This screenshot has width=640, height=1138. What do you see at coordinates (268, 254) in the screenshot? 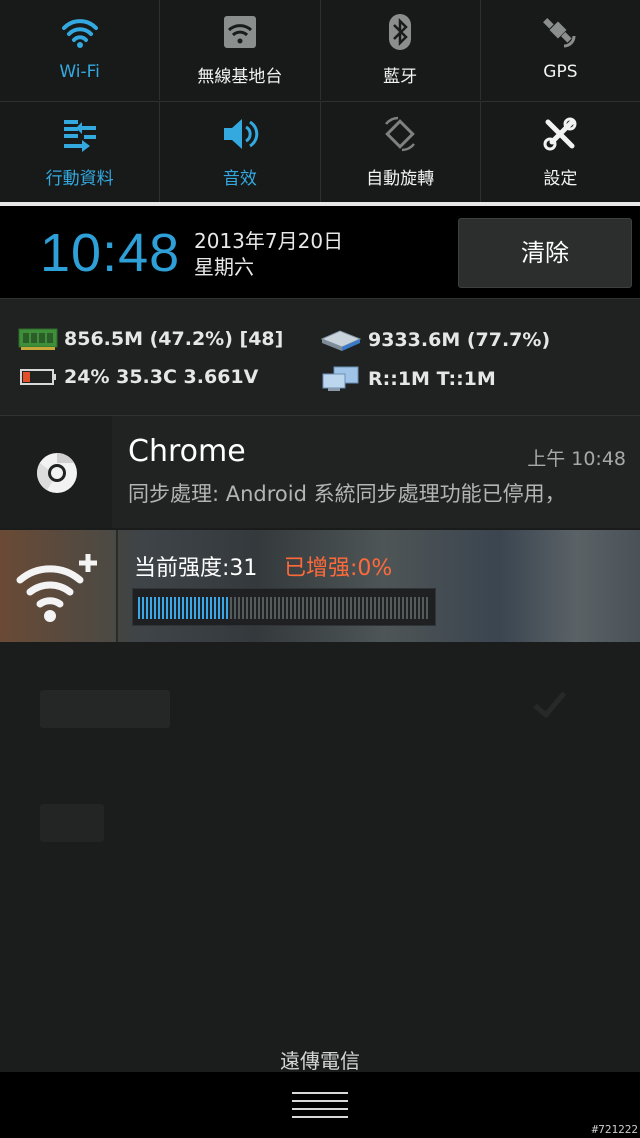
I see `clock-date: 2013年7月20日 星期六` at bounding box center [268, 254].